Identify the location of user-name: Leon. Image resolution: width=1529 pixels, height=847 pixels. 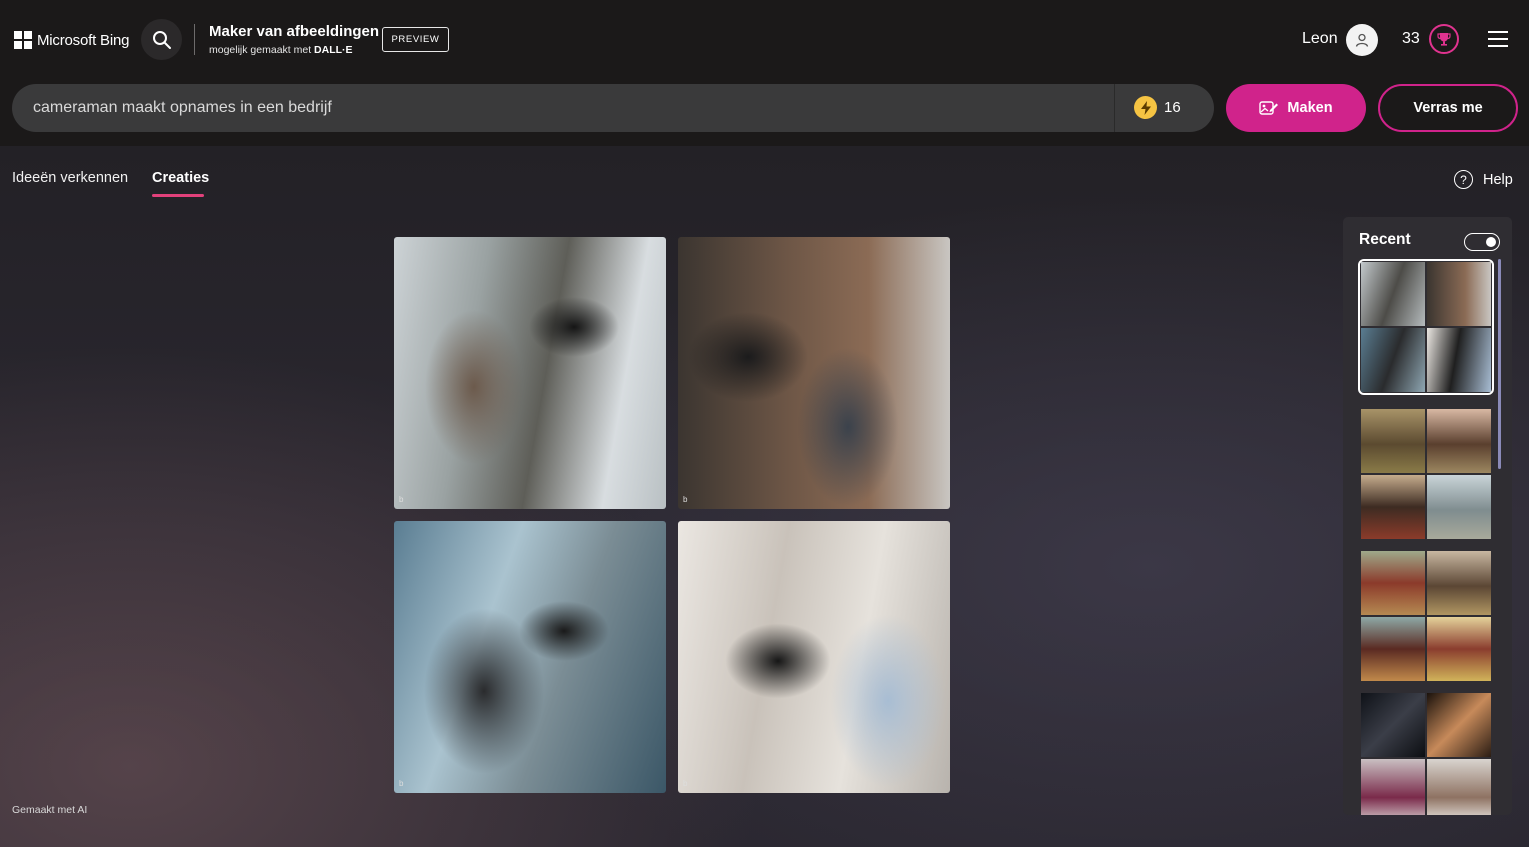
(1320, 39).